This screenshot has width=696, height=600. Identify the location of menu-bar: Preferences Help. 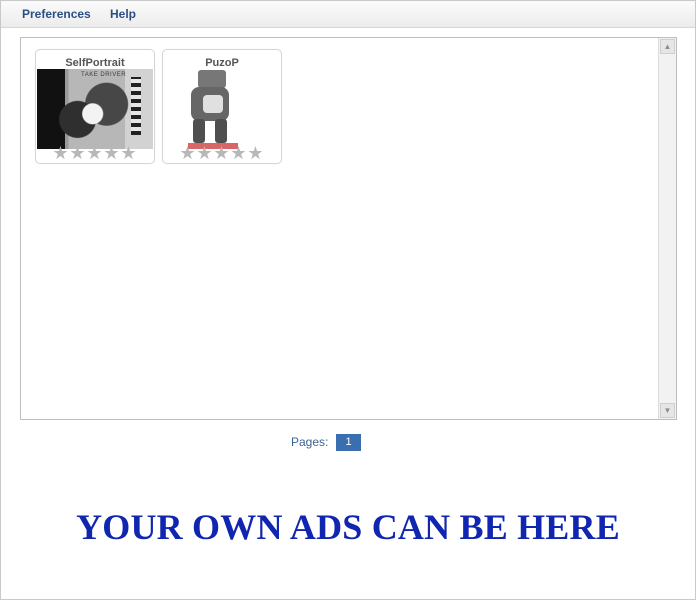
(348, 14).